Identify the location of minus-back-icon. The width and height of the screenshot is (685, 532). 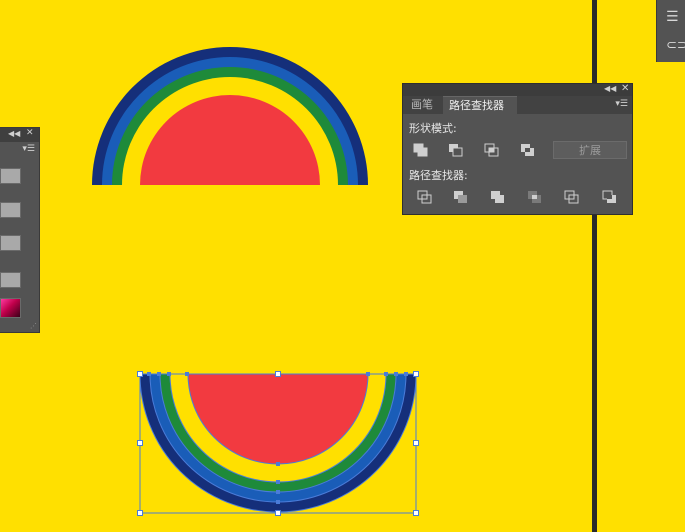
(610, 197).